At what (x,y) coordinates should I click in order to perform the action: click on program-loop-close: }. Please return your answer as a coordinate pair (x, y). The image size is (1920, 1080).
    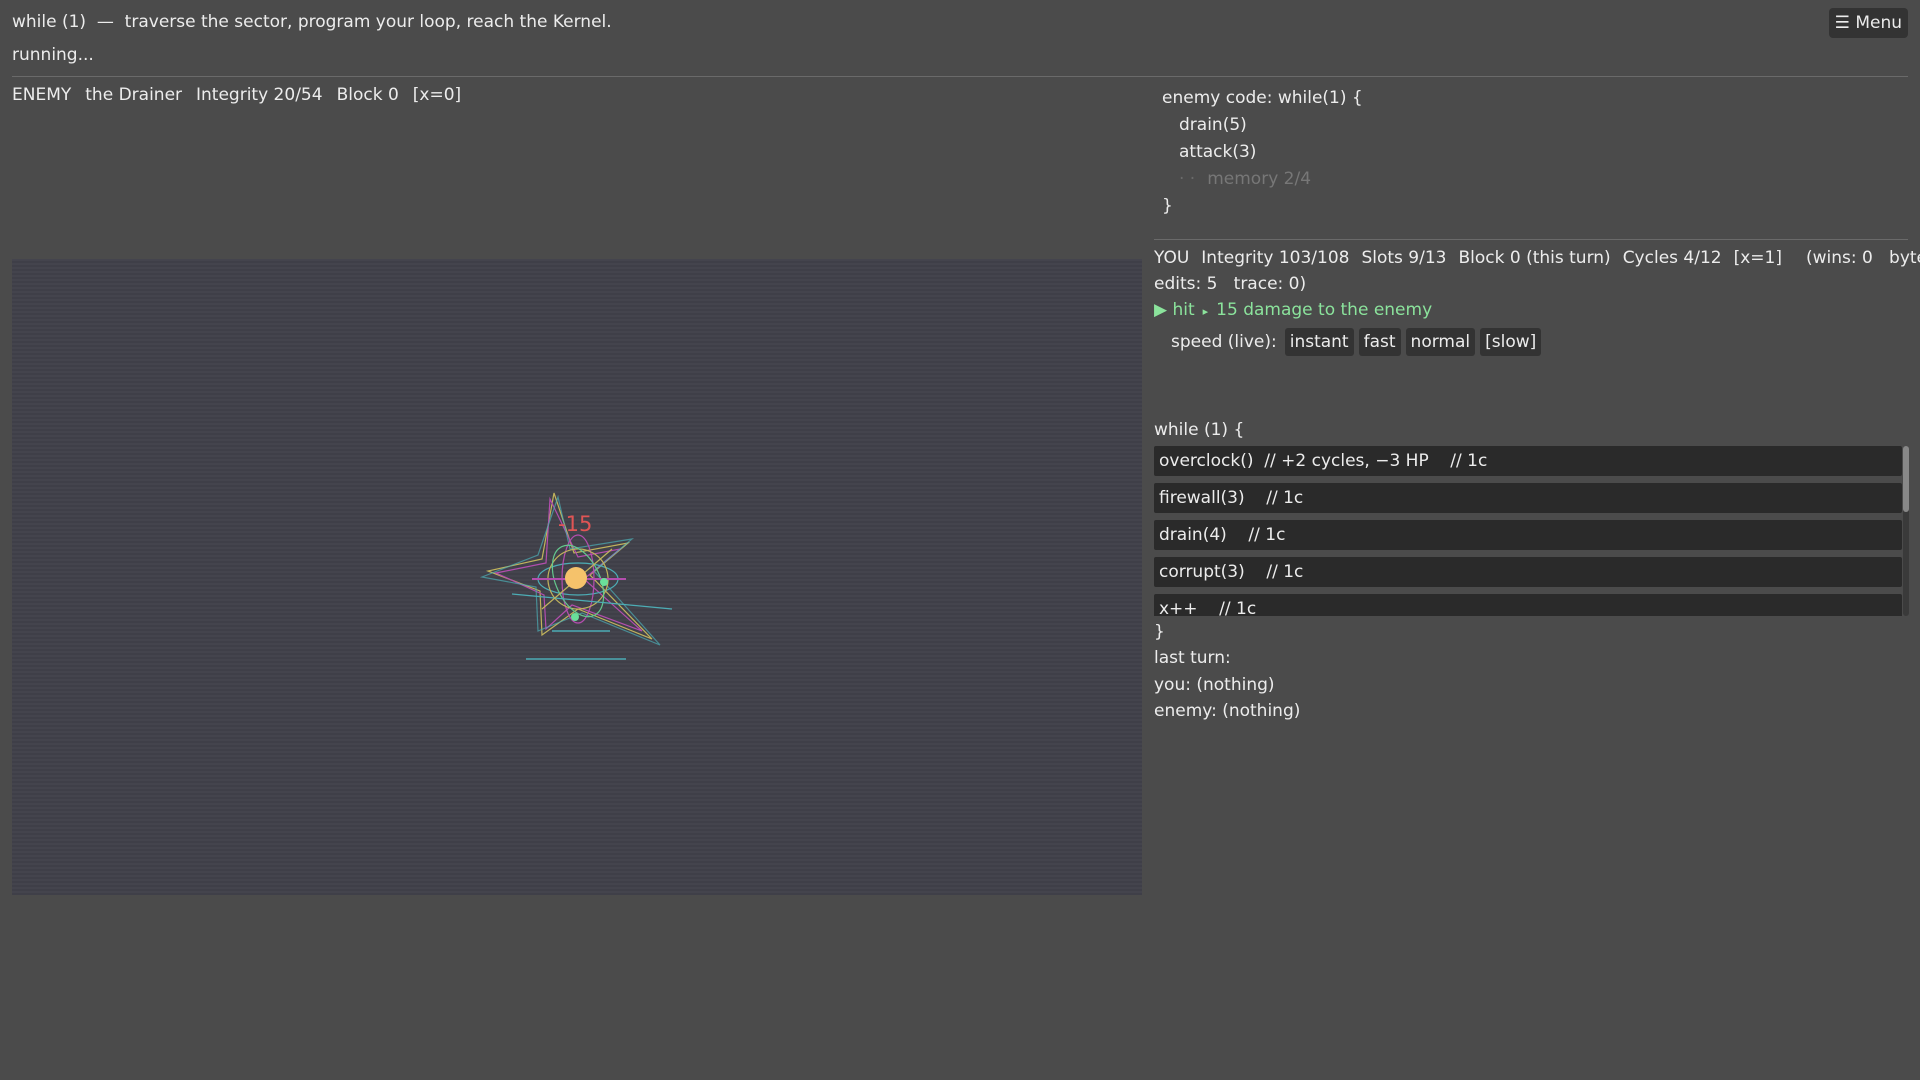
    Looking at the image, I should click on (1159, 632).